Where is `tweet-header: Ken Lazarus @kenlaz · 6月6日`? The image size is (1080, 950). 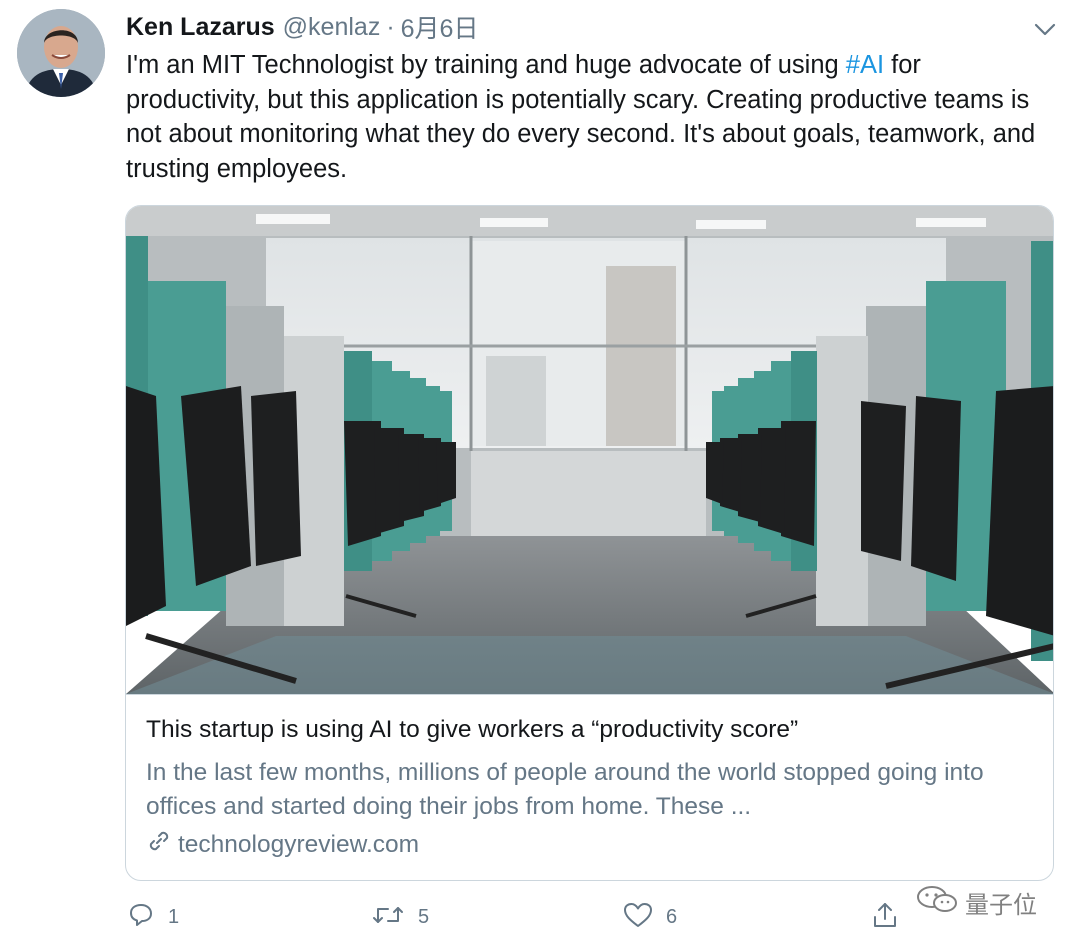 tweet-header: Ken Lazarus @kenlaz · 6月6日 is located at coordinates (302, 27).